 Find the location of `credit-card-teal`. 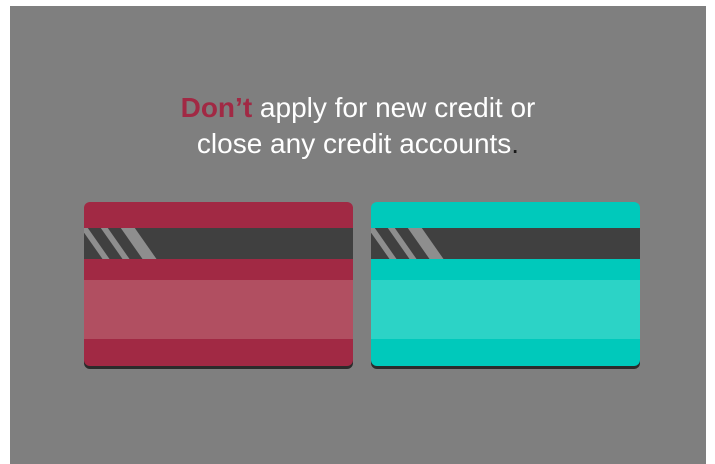

credit-card-teal is located at coordinates (505, 284).